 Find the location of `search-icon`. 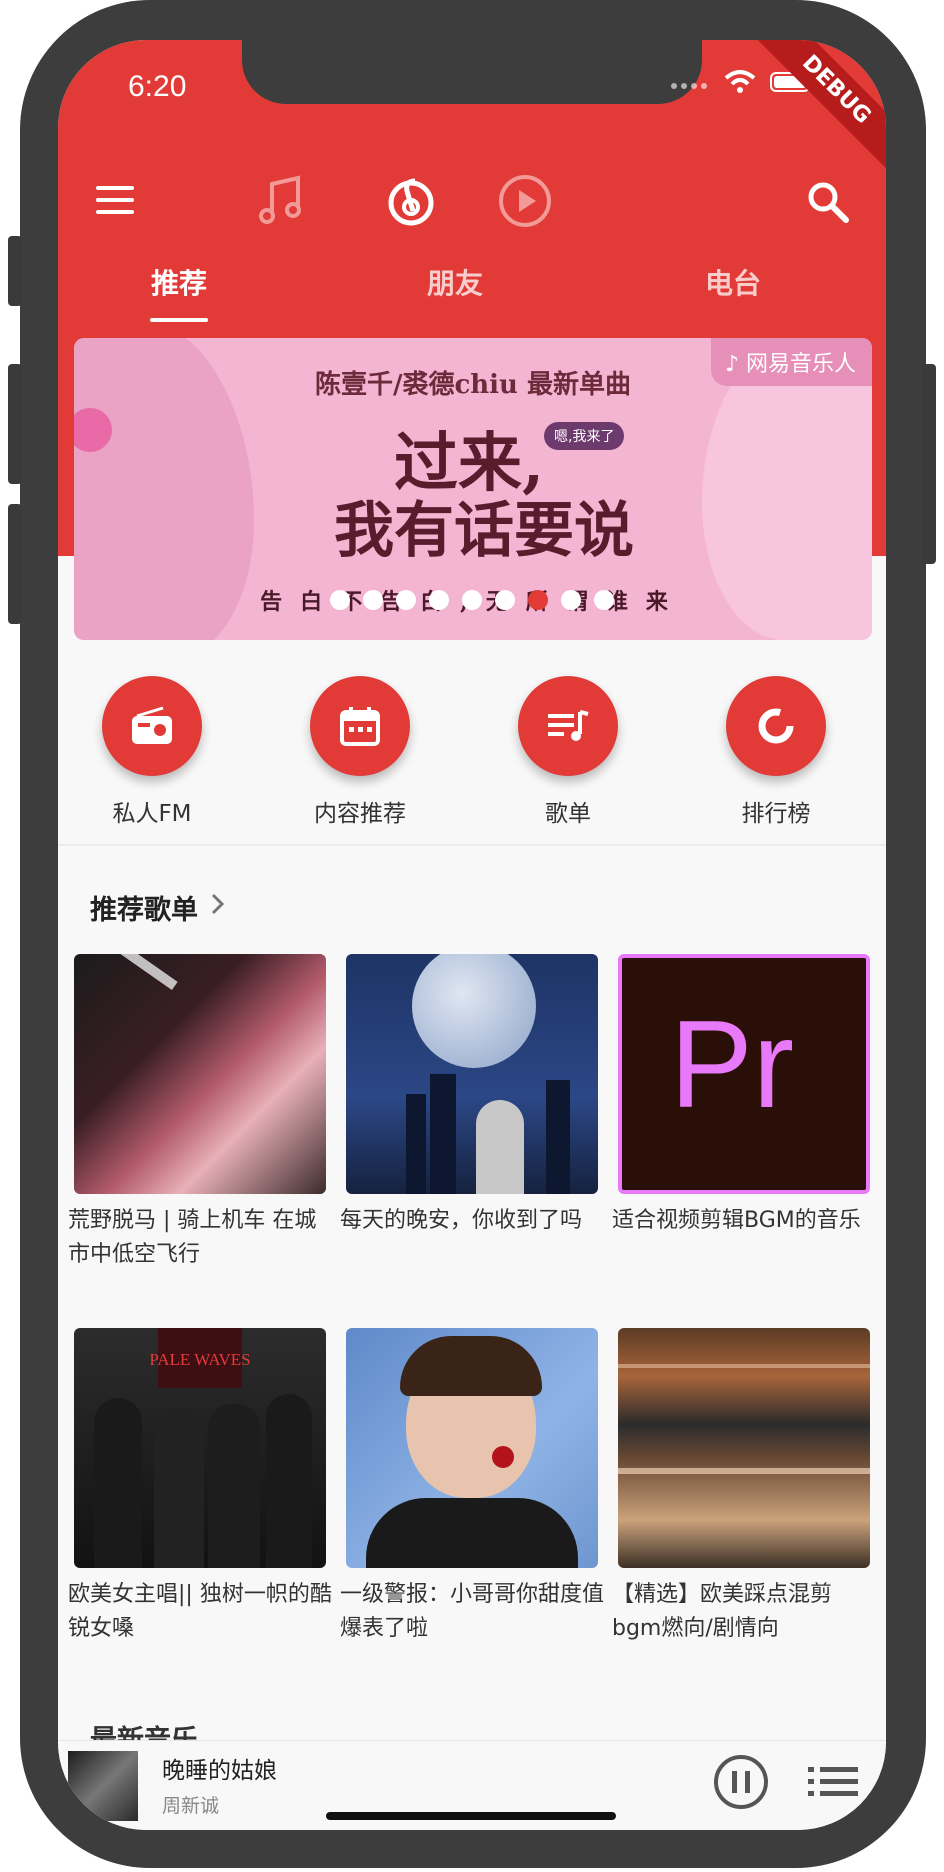

search-icon is located at coordinates (828, 202).